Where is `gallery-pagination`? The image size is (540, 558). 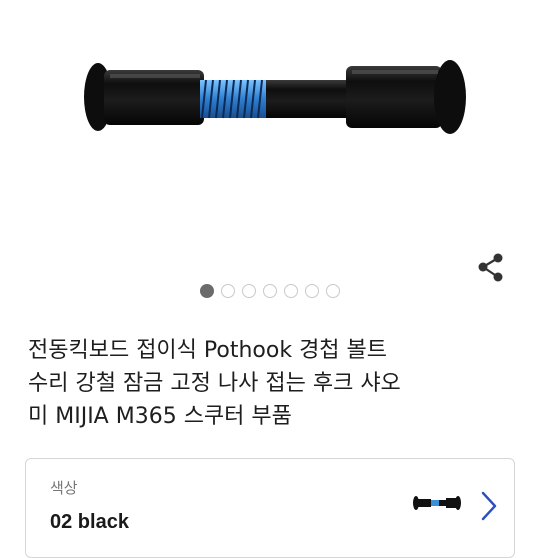 gallery-pagination is located at coordinates (270, 291).